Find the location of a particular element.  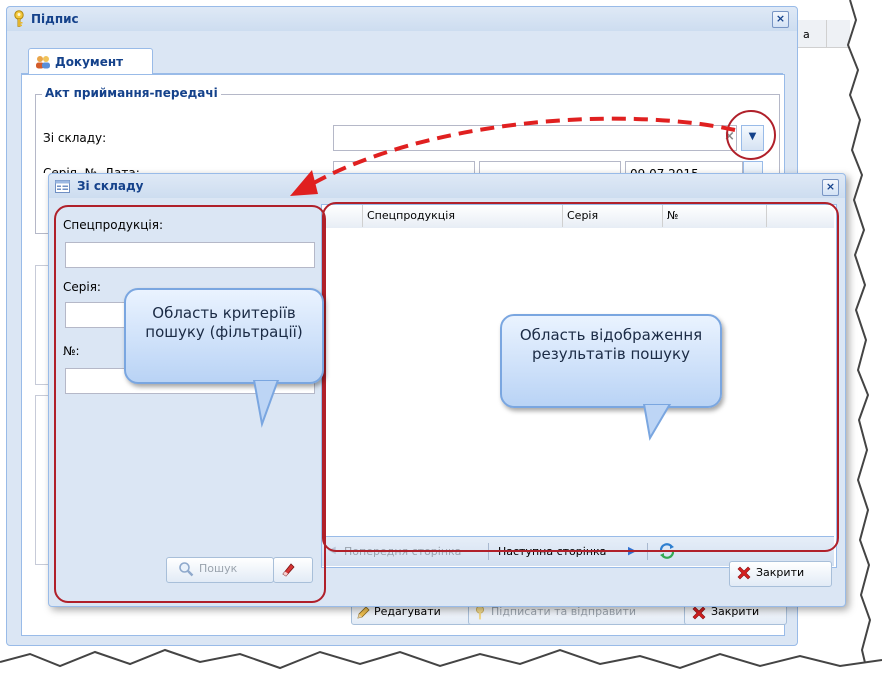

results-area-callout: Область відображення результатів пошуку is located at coordinates (611, 361).